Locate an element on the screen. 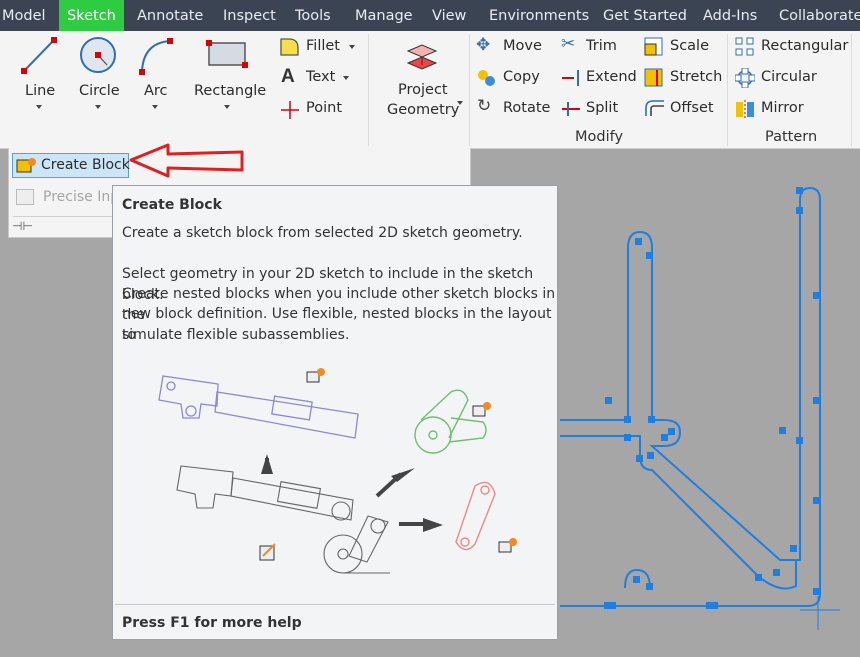 This screenshot has height=657, width=860. tooltip-title: Create Block is located at coordinates (172, 205).